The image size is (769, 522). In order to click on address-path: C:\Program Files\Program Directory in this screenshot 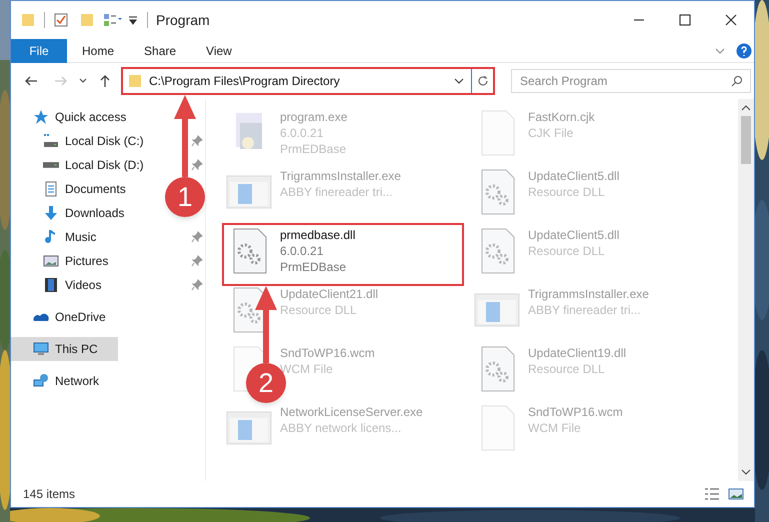, I will do `click(245, 81)`.